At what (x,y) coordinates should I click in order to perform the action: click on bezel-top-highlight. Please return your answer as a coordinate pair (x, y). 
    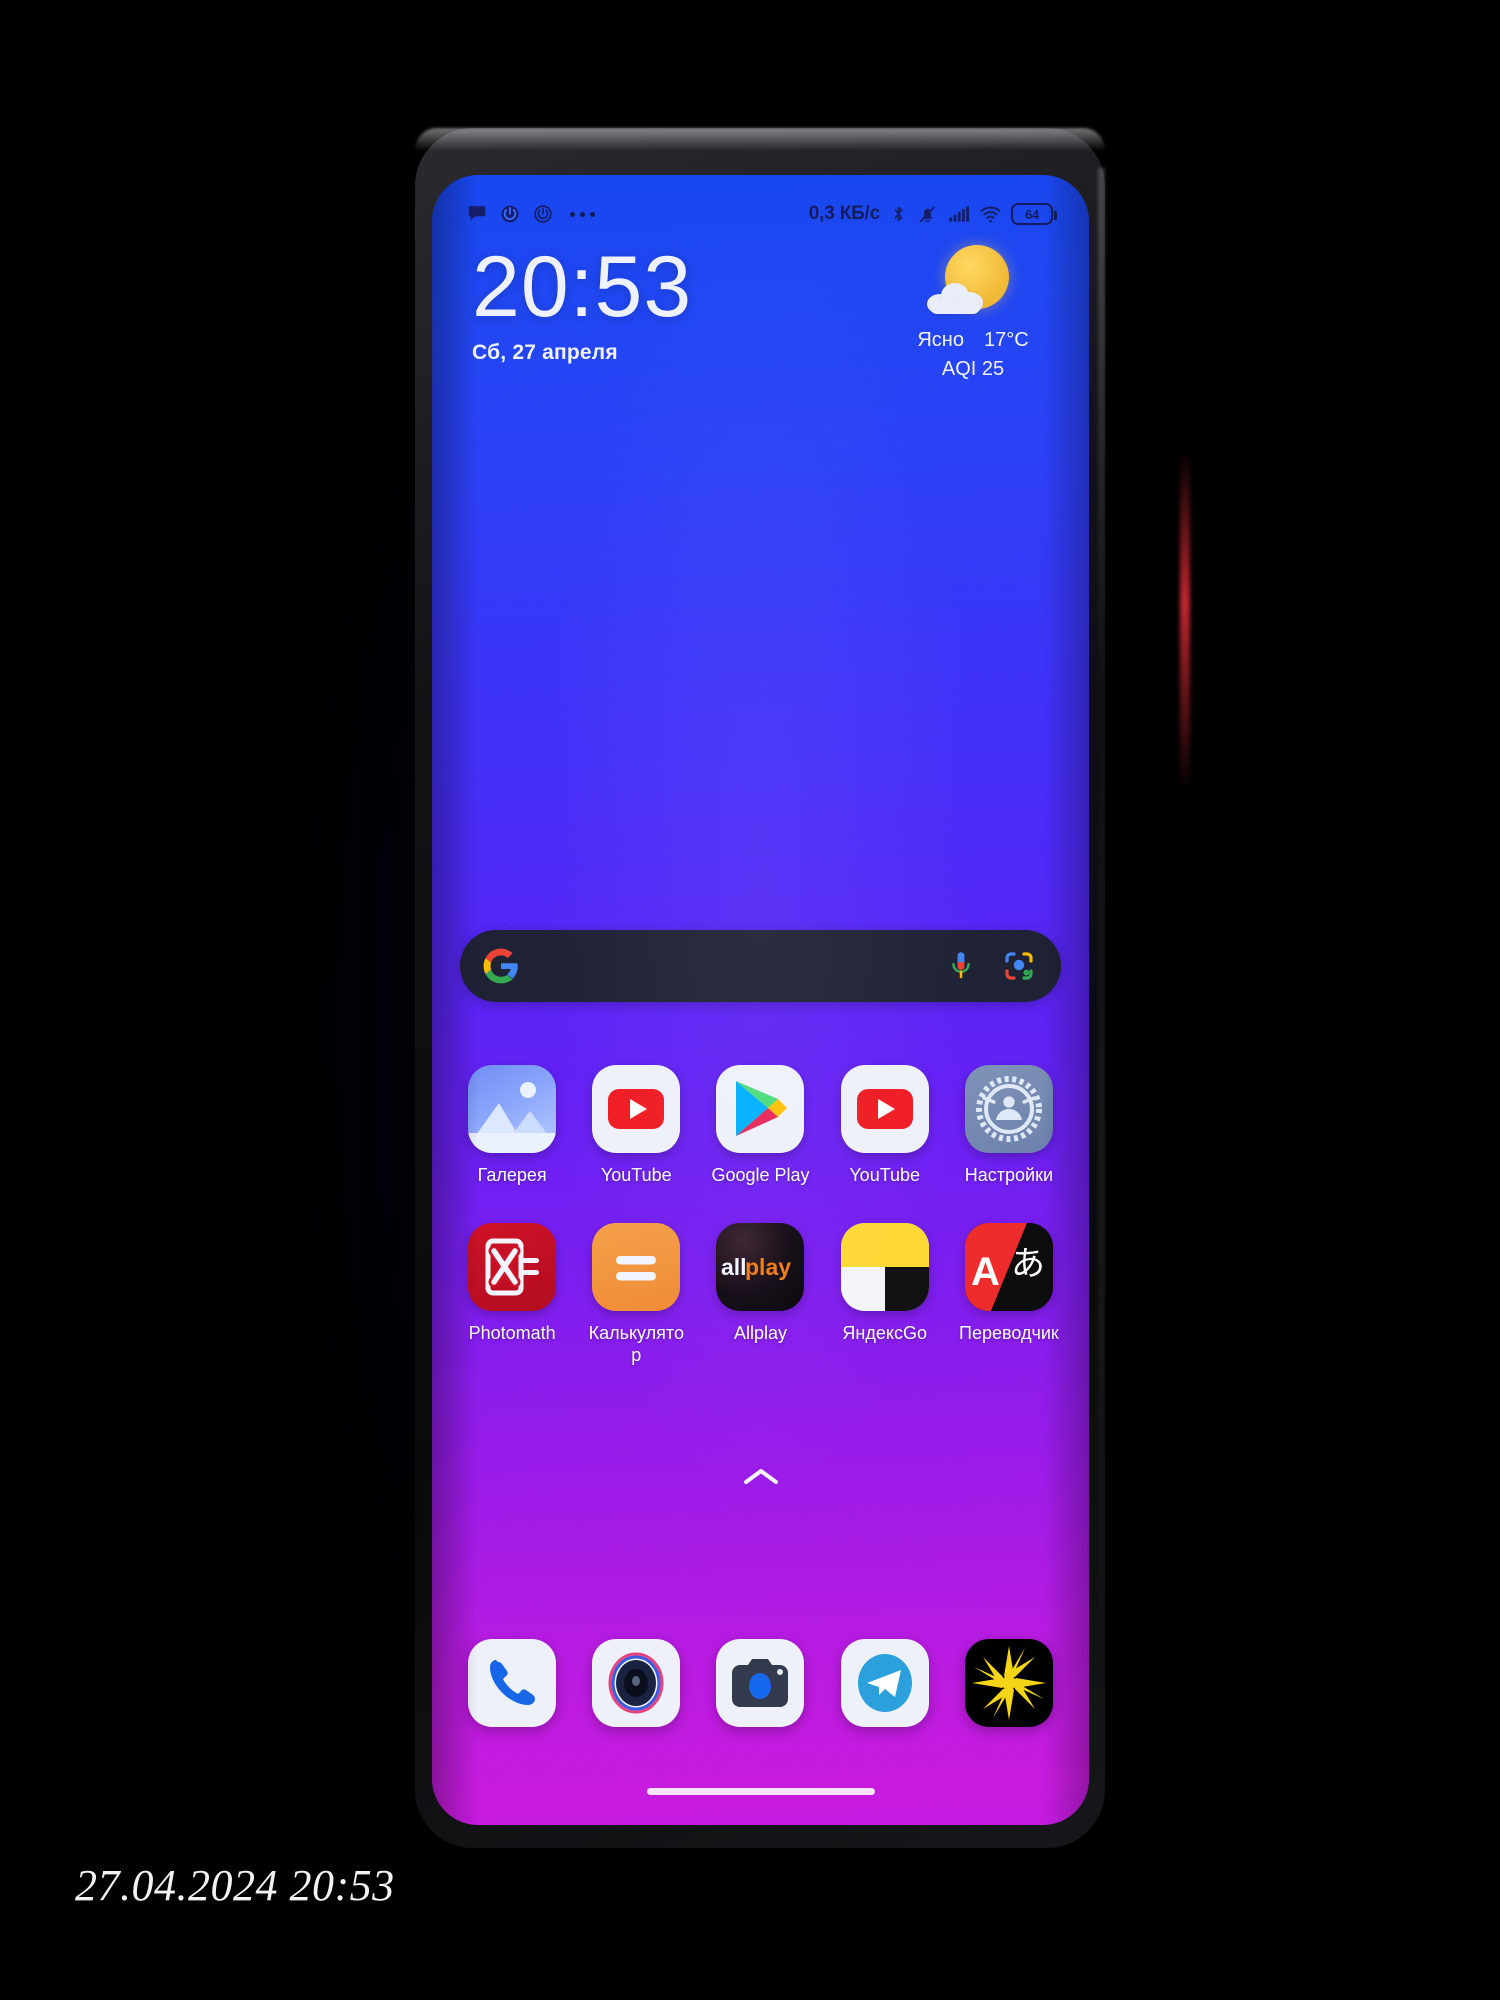
    Looking at the image, I should click on (760, 139).